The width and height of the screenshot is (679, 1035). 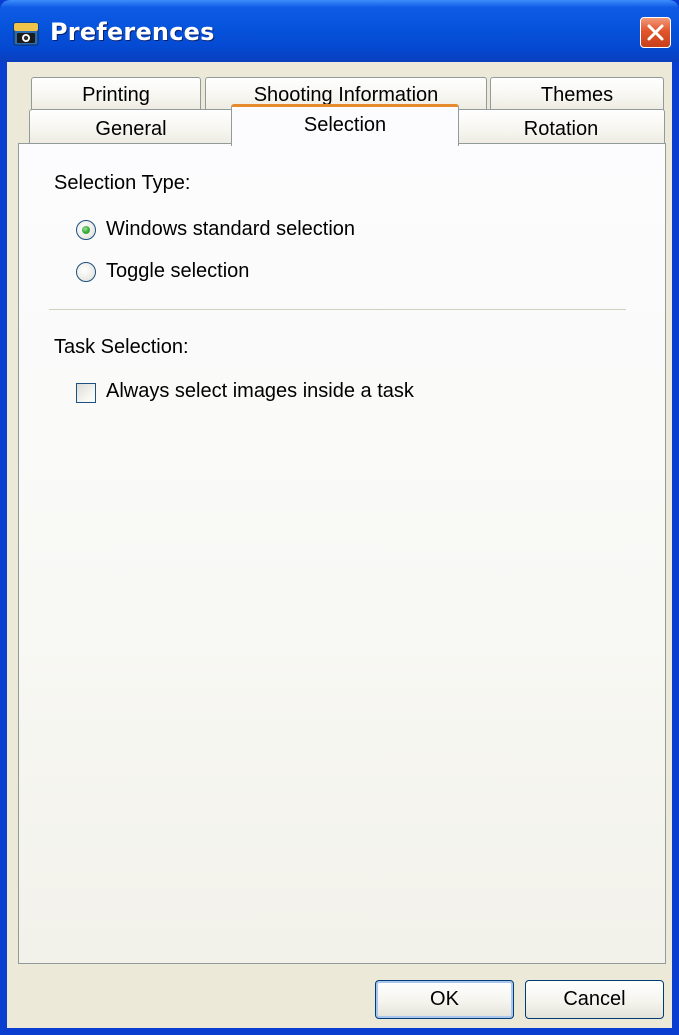 What do you see at coordinates (337, 309) in the screenshot?
I see `section-separator` at bounding box center [337, 309].